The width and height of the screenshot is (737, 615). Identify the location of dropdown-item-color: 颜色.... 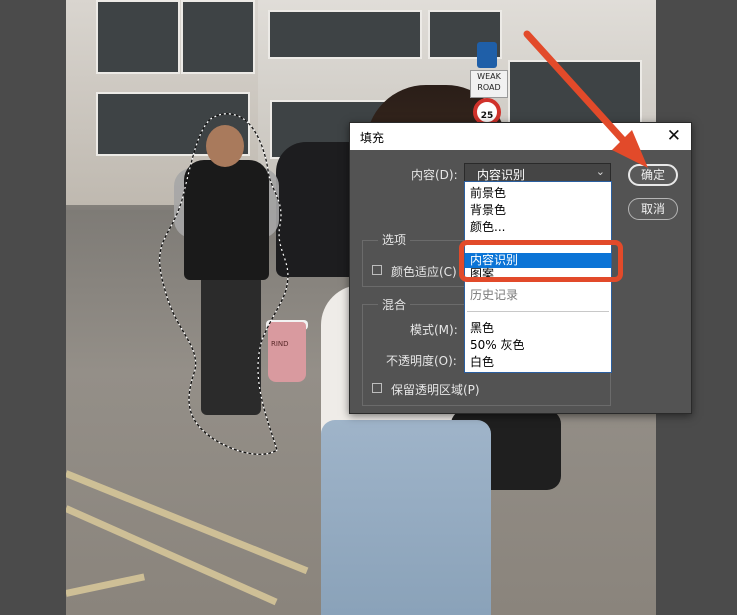
(538, 227).